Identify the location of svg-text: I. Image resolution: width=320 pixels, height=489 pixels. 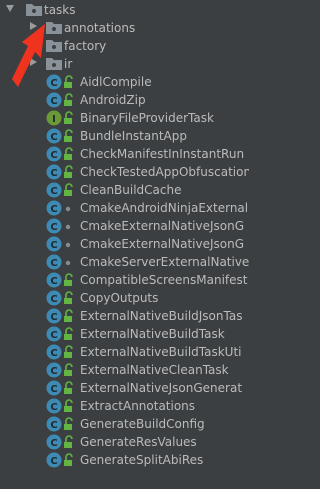
(54, 119).